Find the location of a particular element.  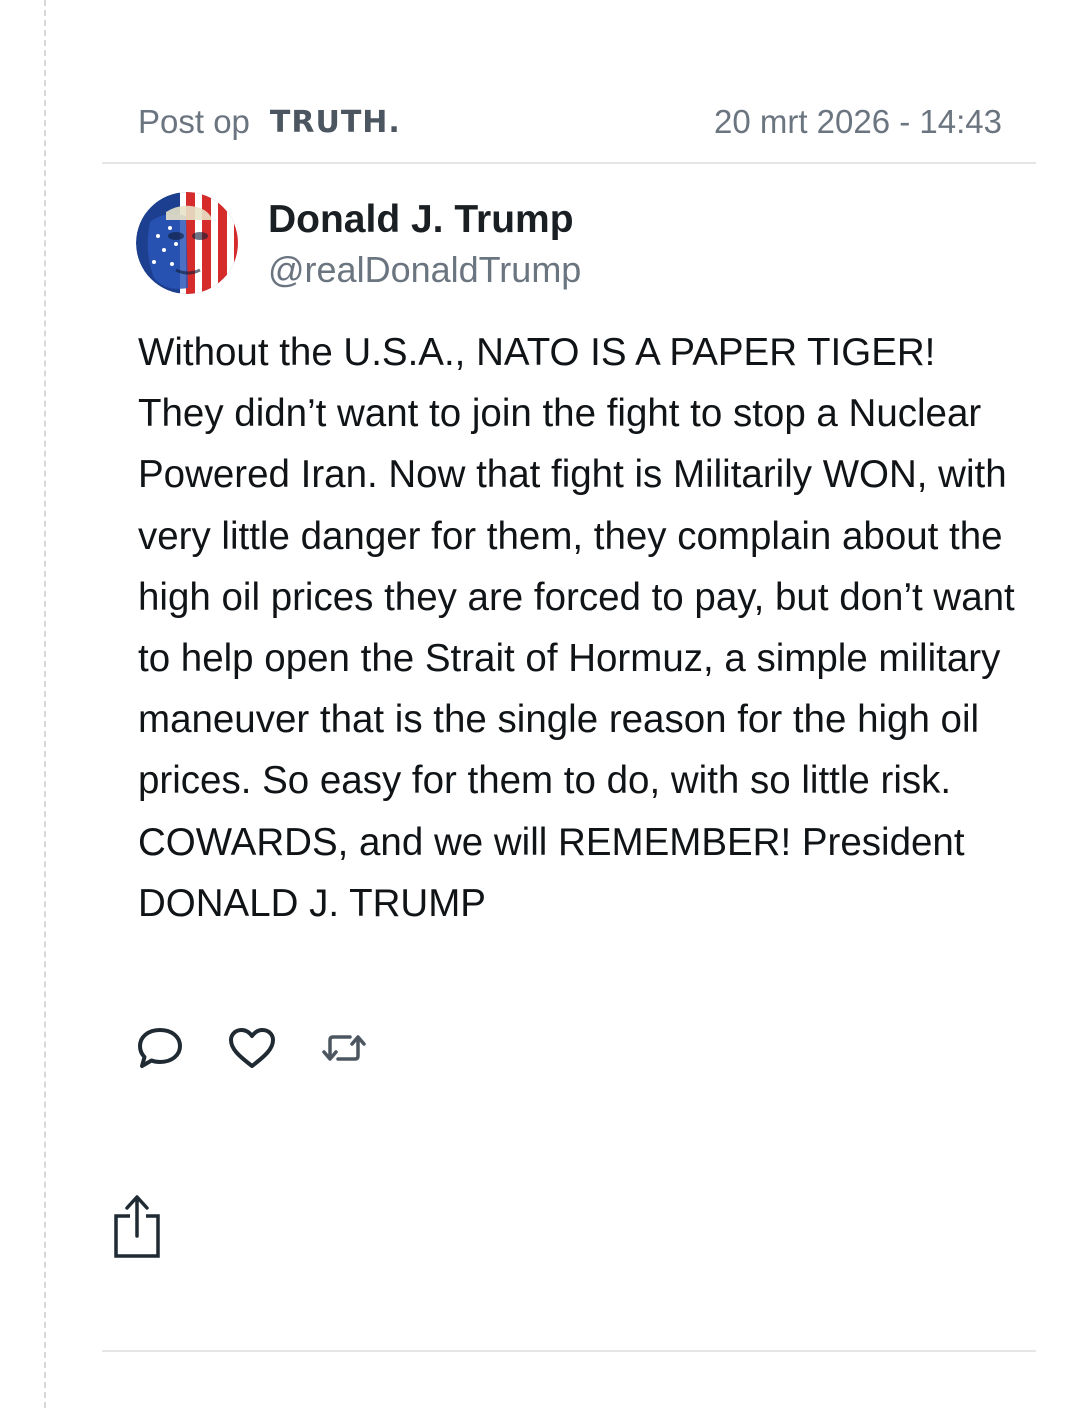

post-header: Post op TRUTH. 20 mrt 2026 - 14:43 is located at coordinates (570, 122).